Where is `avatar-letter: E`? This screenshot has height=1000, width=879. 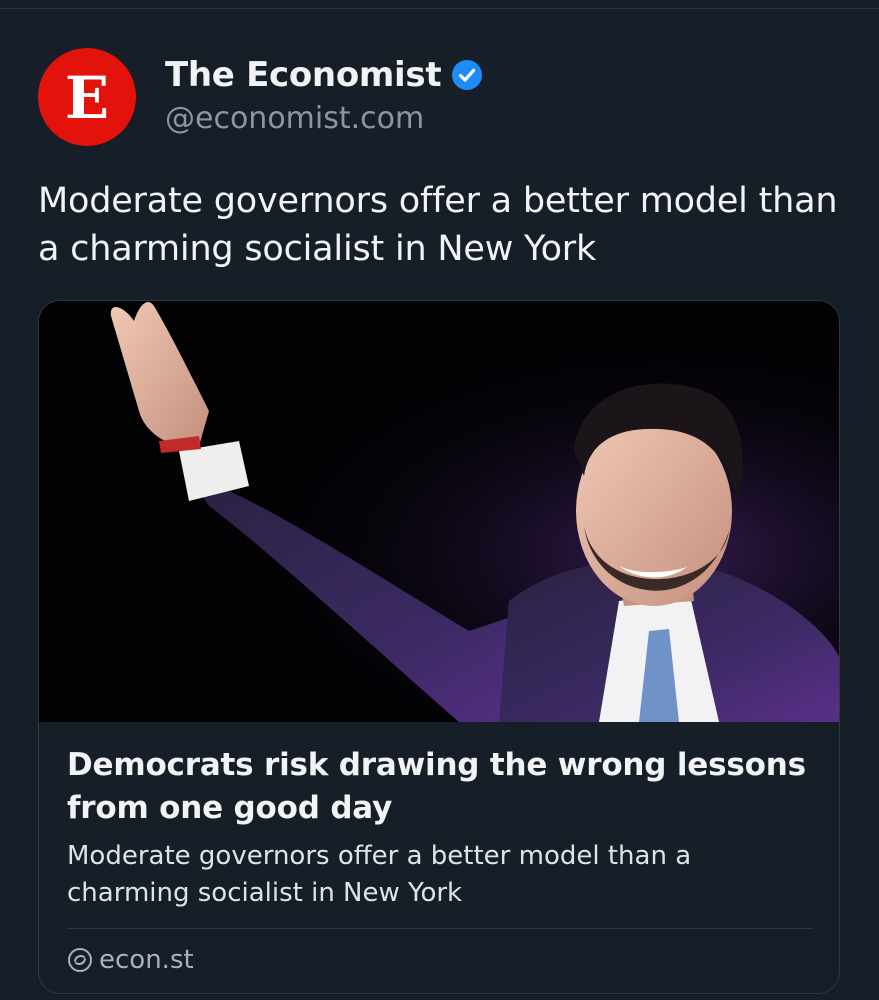
avatar-letter: E is located at coordinates (87, 98).